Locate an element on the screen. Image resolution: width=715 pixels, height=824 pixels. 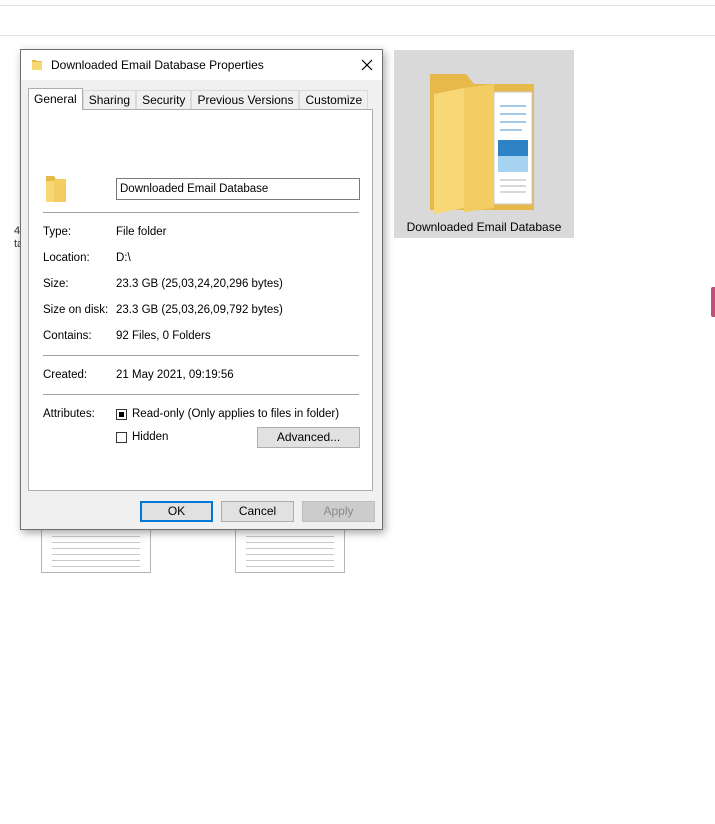
large-folder-icon is located at coordinates (482, 144).